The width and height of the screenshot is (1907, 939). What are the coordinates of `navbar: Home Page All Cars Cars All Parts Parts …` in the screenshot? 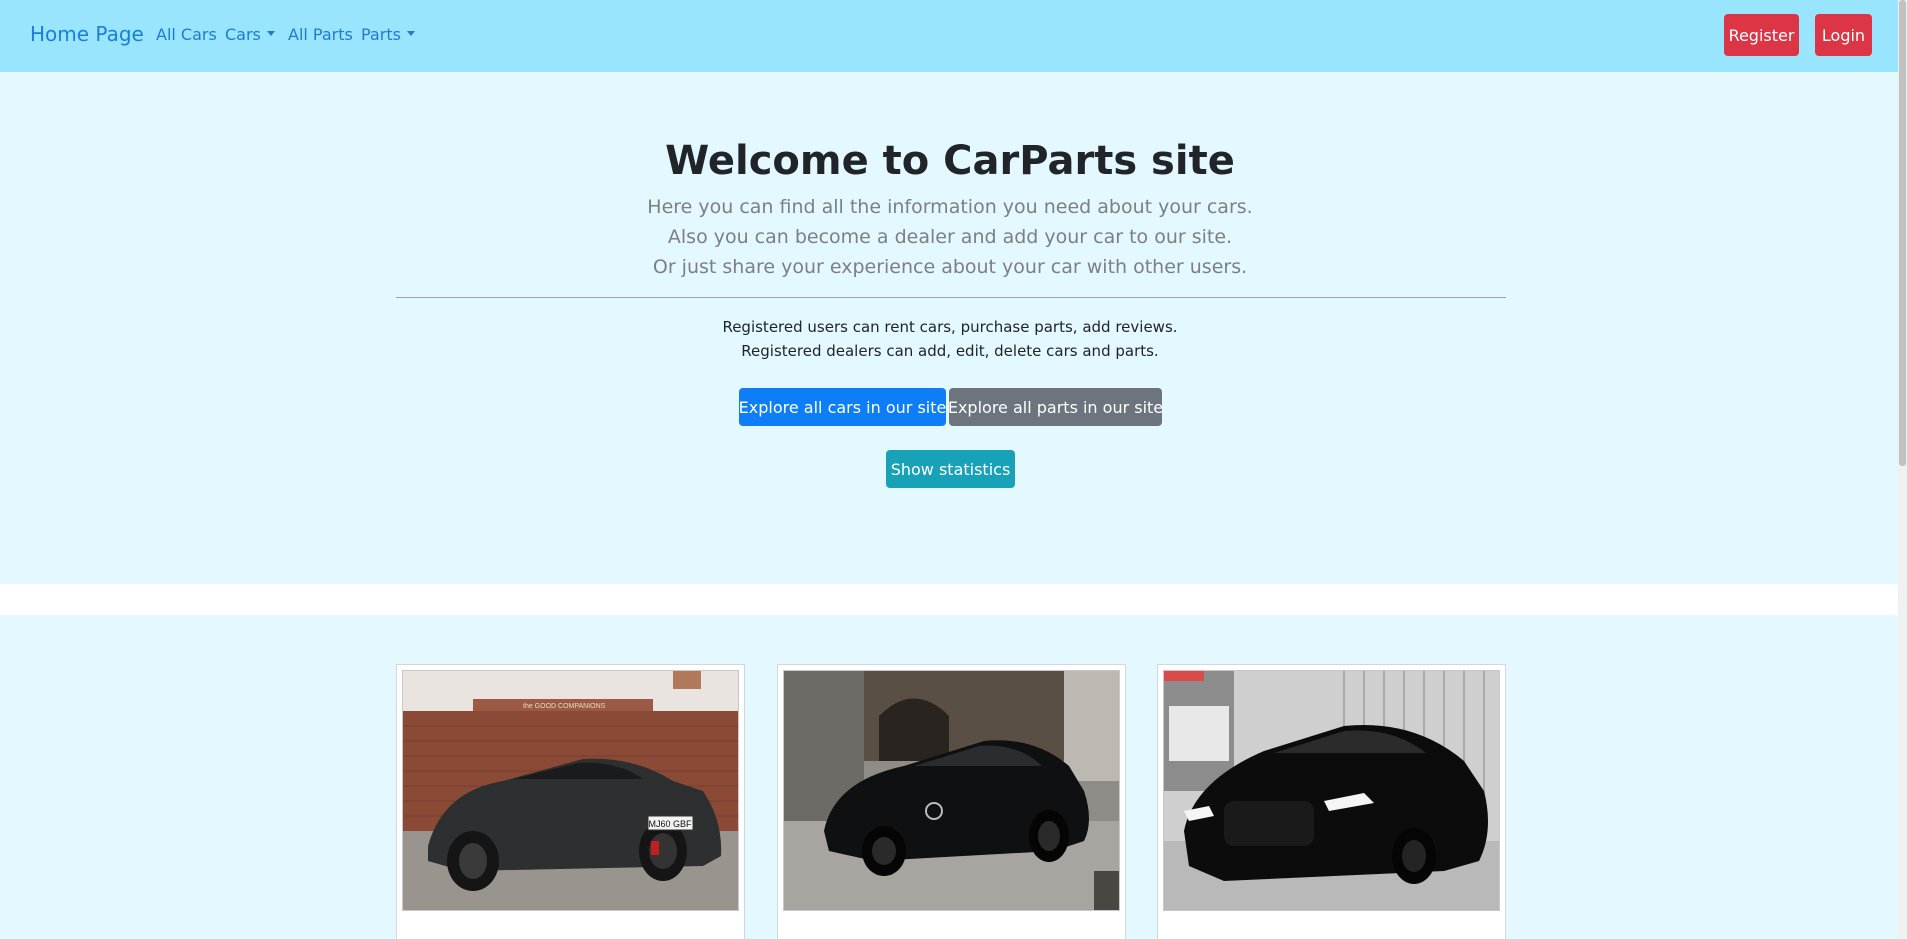 It's located at (953, 36).